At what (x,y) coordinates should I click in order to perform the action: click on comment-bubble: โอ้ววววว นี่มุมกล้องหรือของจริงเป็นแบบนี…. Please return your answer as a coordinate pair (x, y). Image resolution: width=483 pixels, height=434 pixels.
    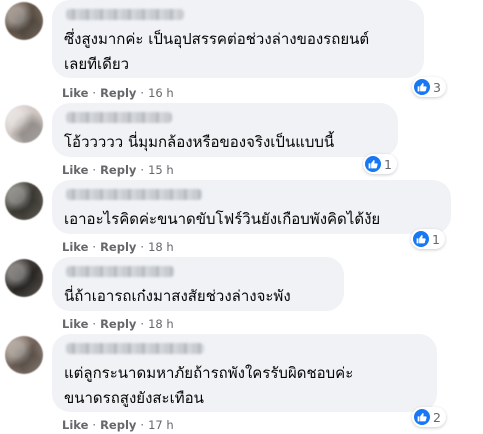
    Looking at the image, I should click on (225, 130).